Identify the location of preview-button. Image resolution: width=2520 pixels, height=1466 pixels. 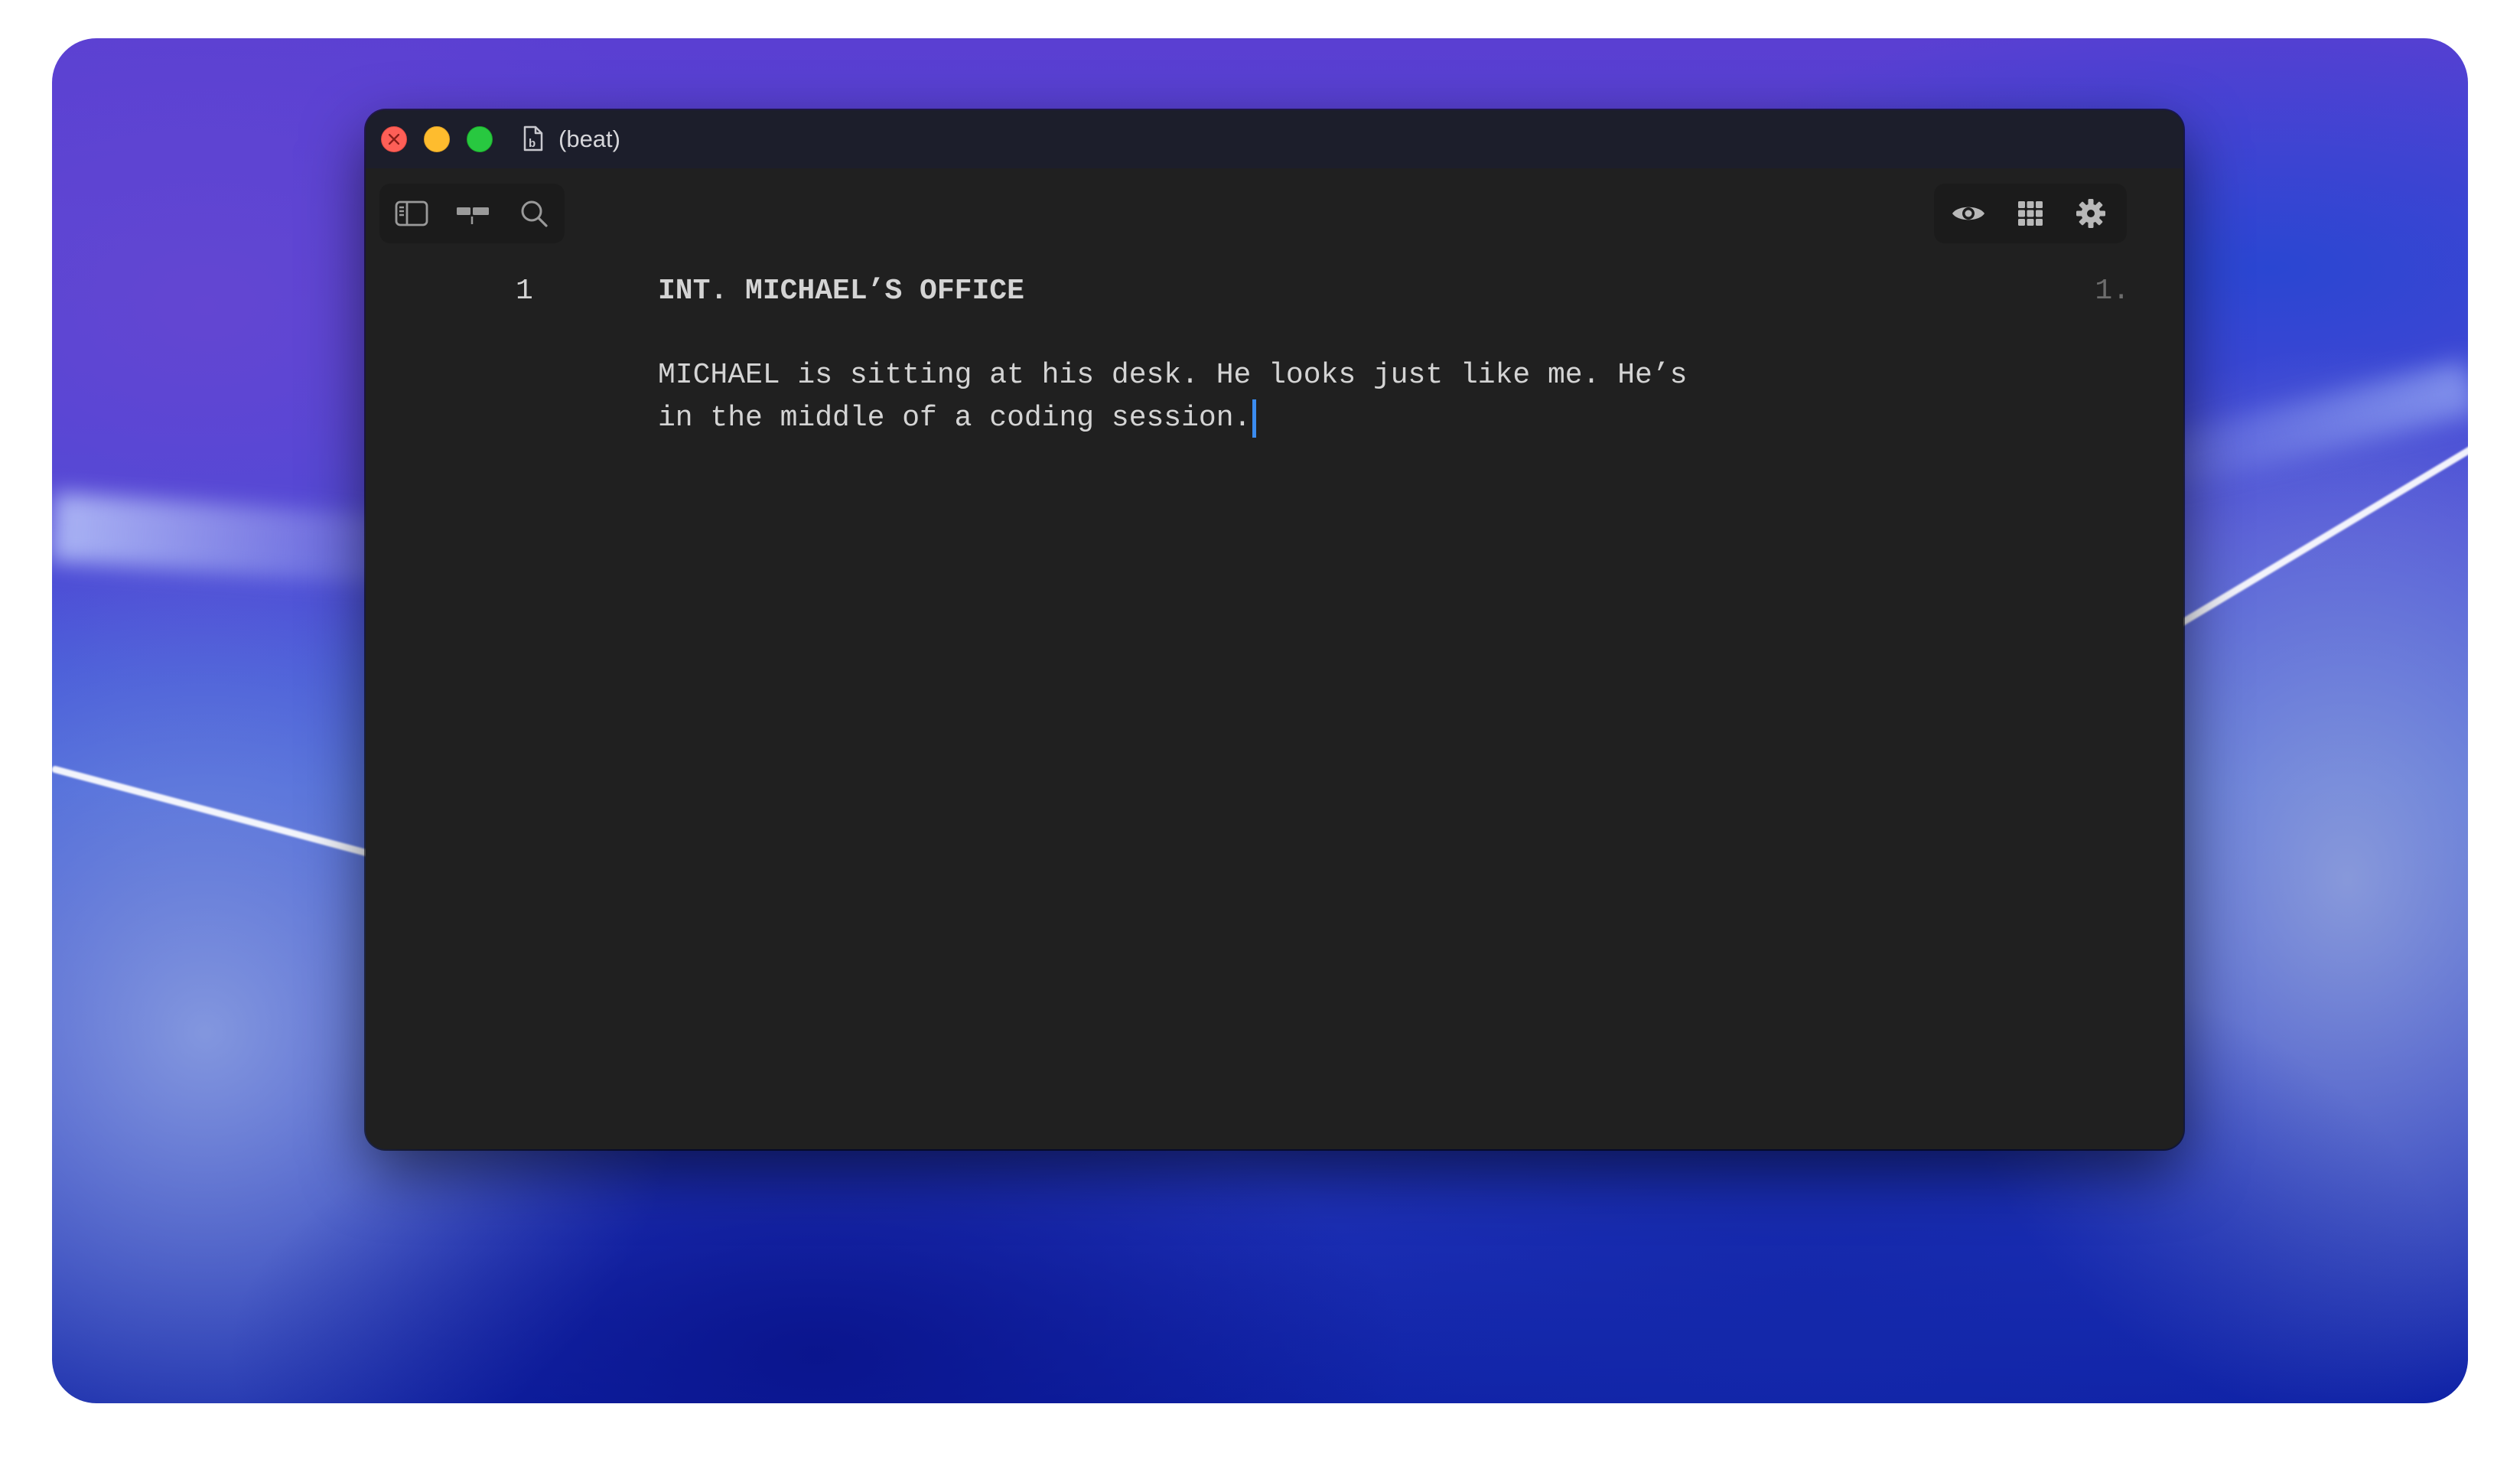
(1968, 213).